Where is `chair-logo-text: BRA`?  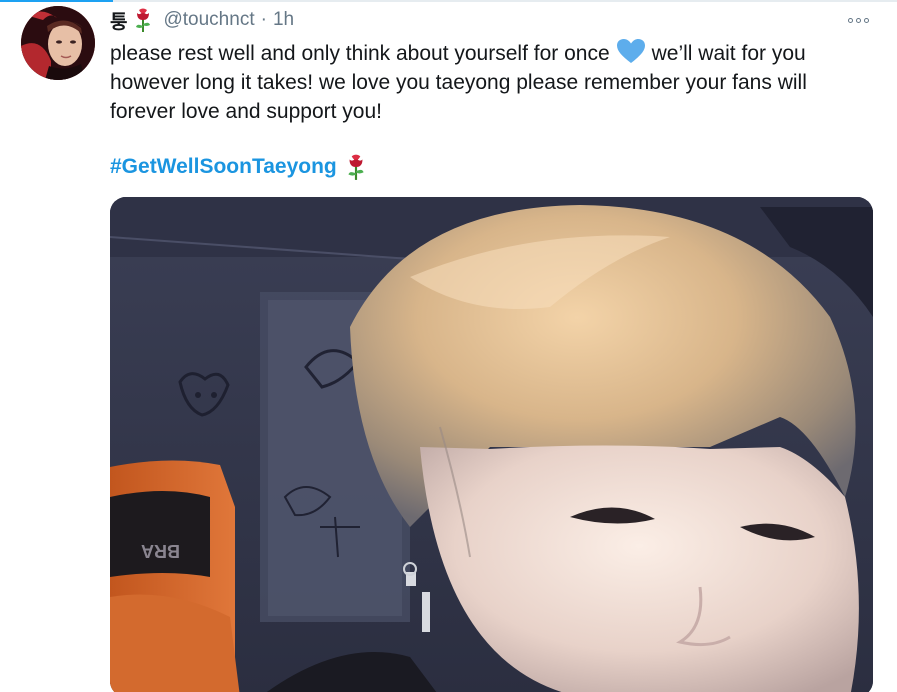 chair-logo-text: BRA is located at coordinates (160, 551).